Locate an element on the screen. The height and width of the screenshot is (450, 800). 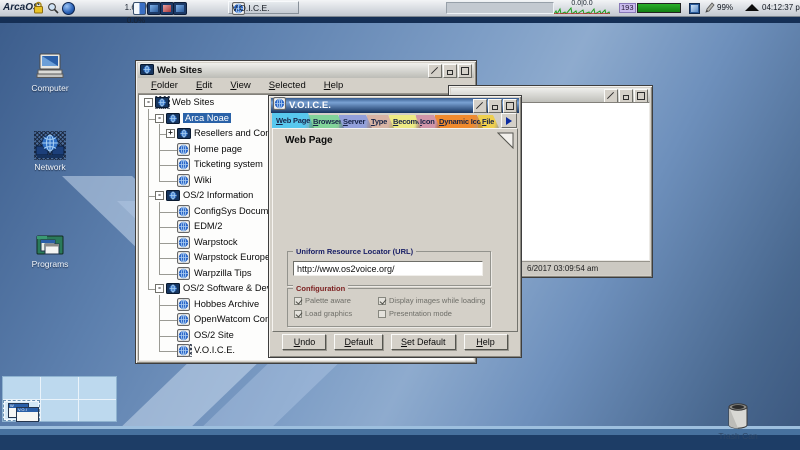
memory-usage-bar is located at coordinates (659, 8).